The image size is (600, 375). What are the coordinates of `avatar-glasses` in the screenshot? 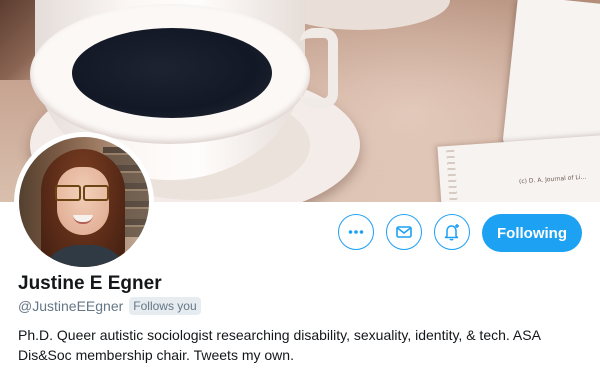 It's located at (83, 193).